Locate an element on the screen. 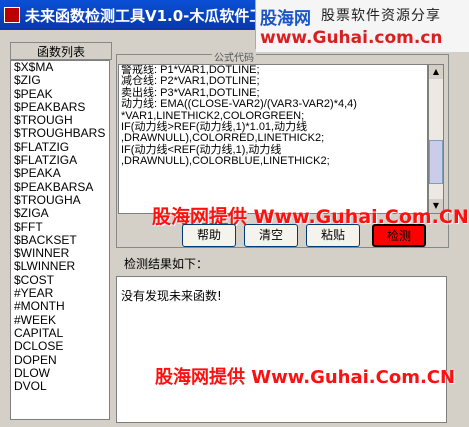  paste-button: 粘贴 is located at coordinates (333, 235).